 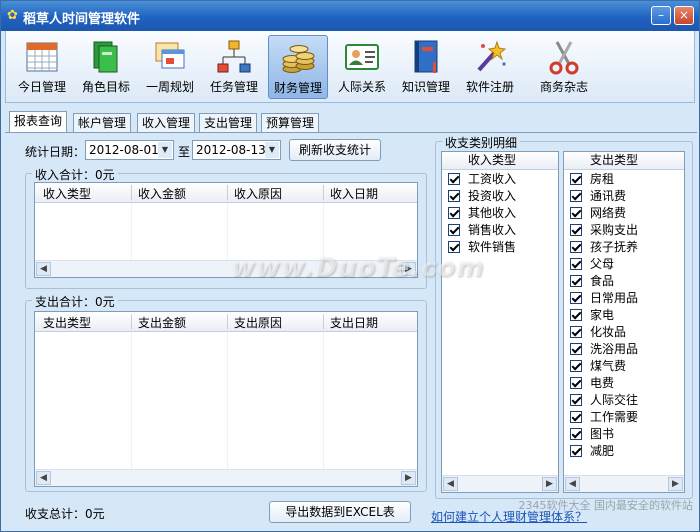 I want to click on income-category-item: 投资收入, so click(x=482, y=196).